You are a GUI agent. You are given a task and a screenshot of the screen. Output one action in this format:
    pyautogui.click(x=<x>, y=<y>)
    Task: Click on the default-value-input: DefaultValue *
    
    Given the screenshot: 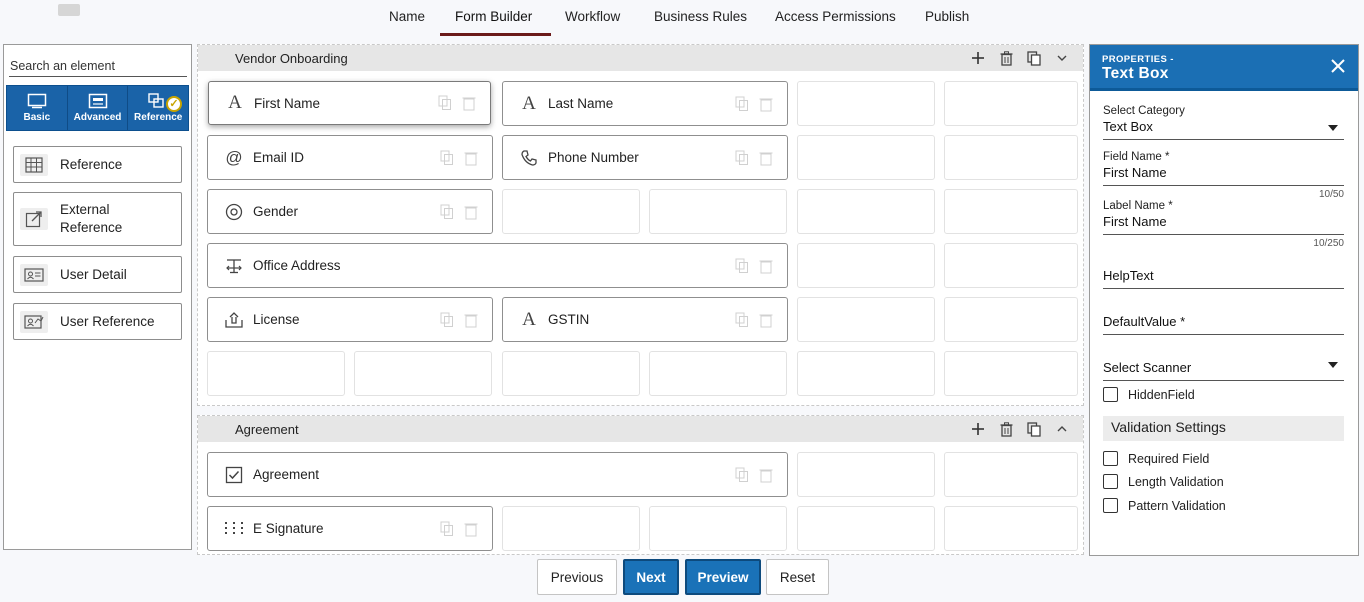 What is the action you would take?
    pyautogui.click(x=1223, y=324)
    